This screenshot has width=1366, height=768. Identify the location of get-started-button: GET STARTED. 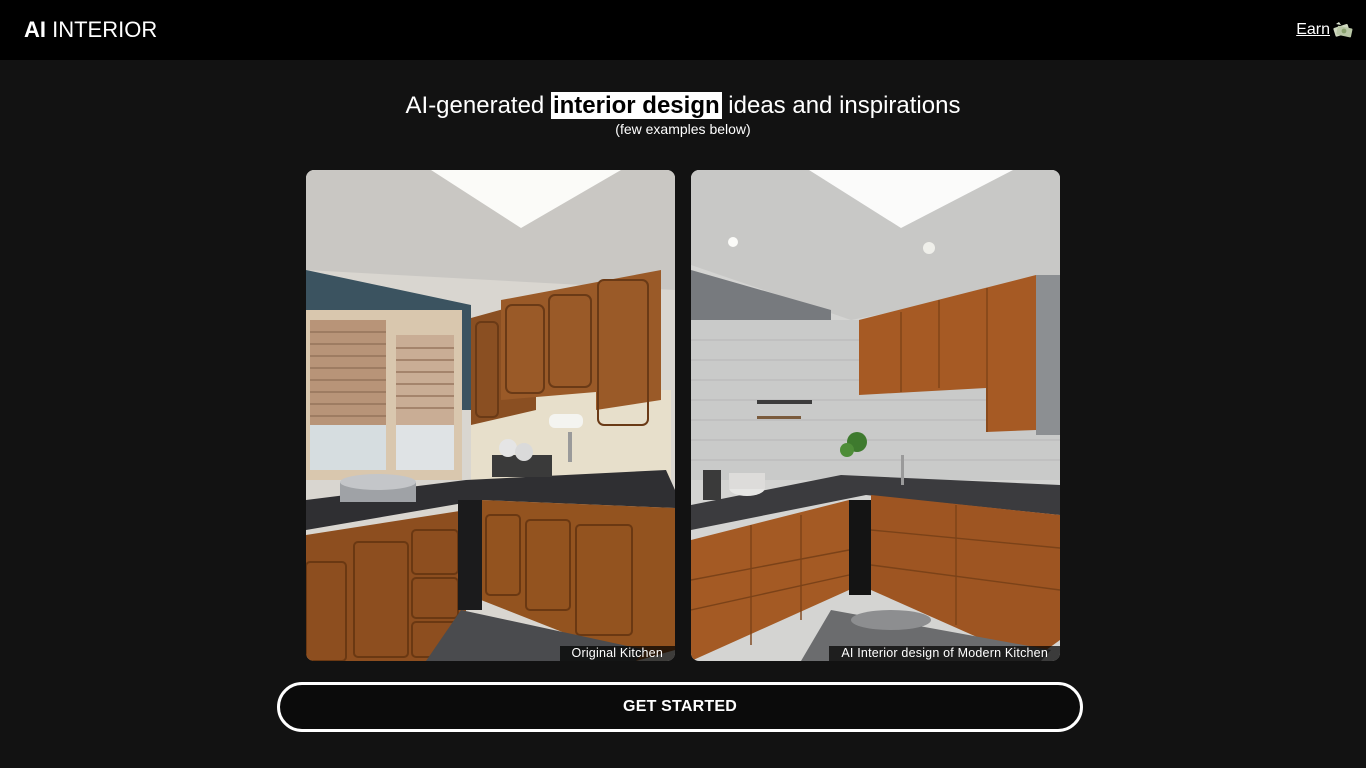
(680, 707).